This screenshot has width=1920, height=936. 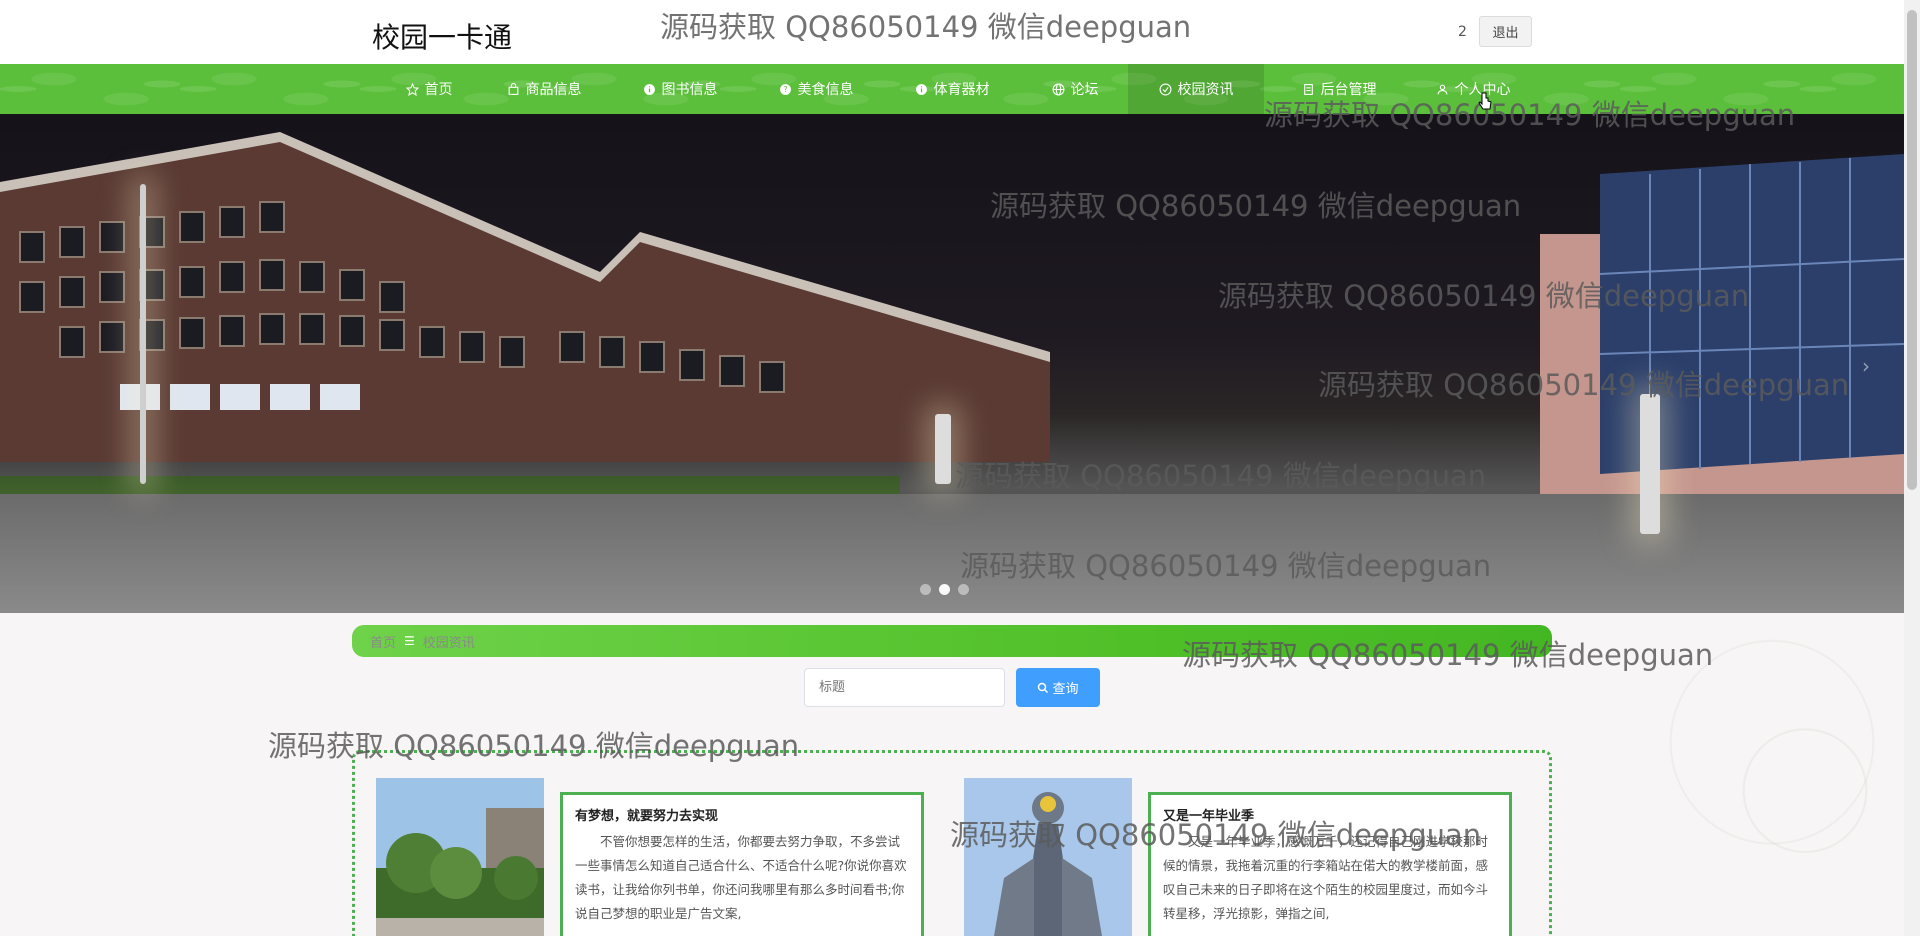 I want to click on street-lamp, so click(x=143, y=334).